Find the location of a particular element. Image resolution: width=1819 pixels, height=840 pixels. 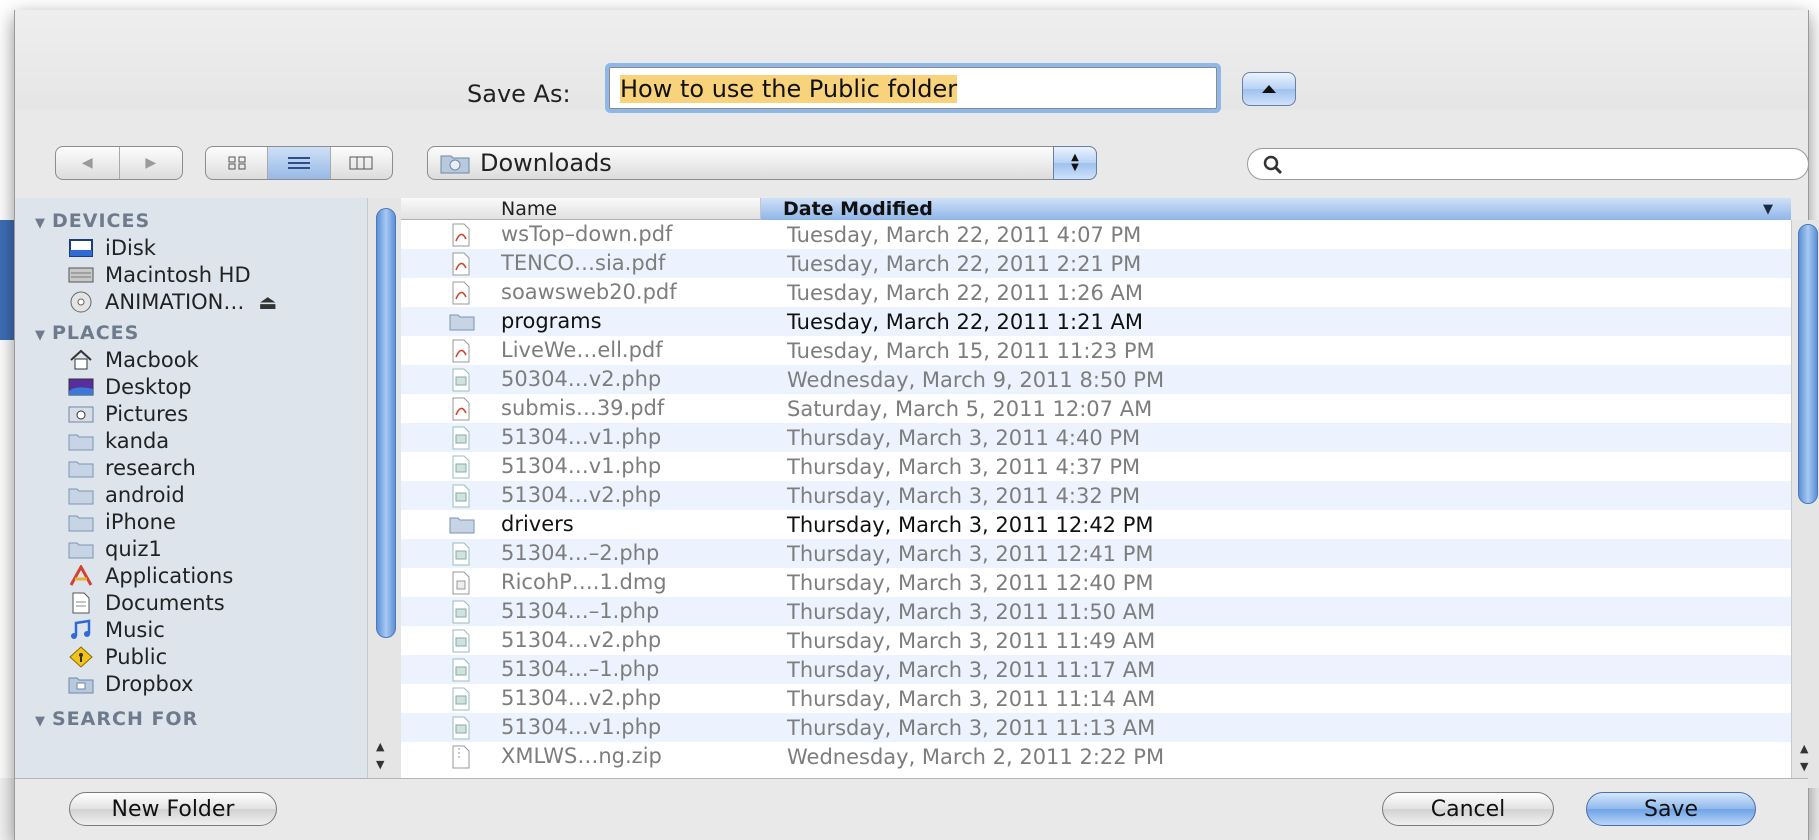

file-name: 50304…v2.php is located at coordinates (581, 379).